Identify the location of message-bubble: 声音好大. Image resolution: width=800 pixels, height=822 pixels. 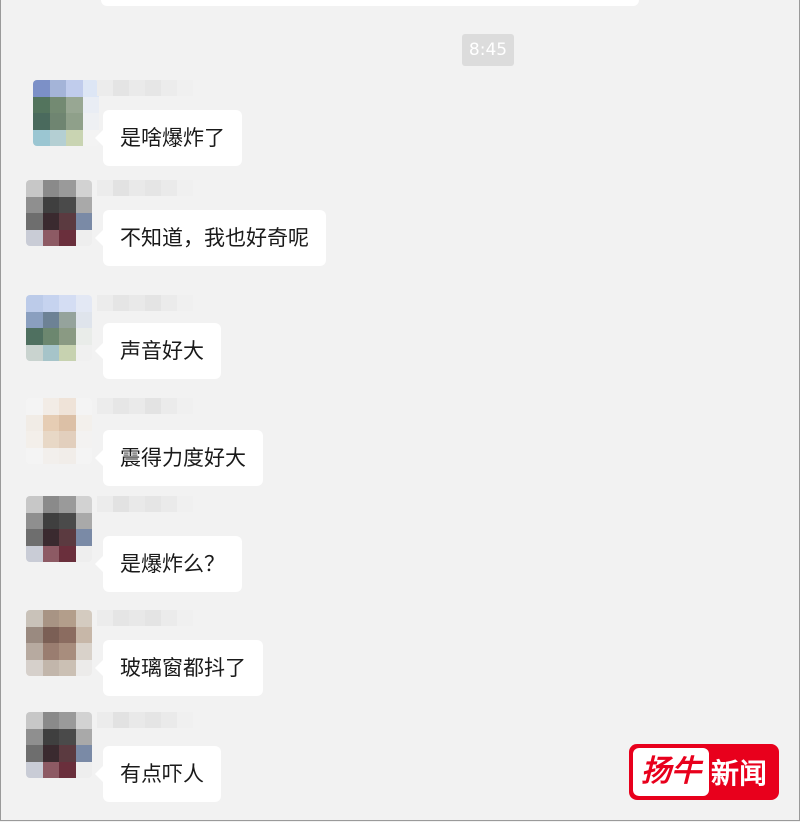
(158, 351).